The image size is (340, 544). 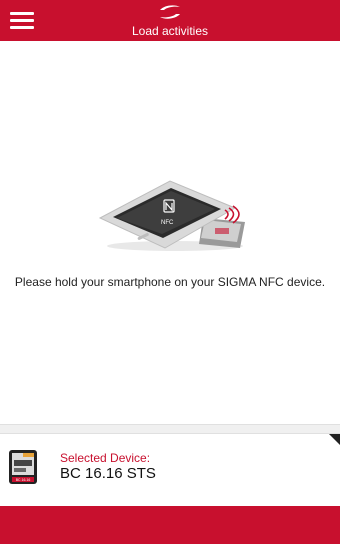 What do you see at coordinates (170, 20) in the screenshot?
I see `app-header: Load activities` at bounding box center [170, 20].